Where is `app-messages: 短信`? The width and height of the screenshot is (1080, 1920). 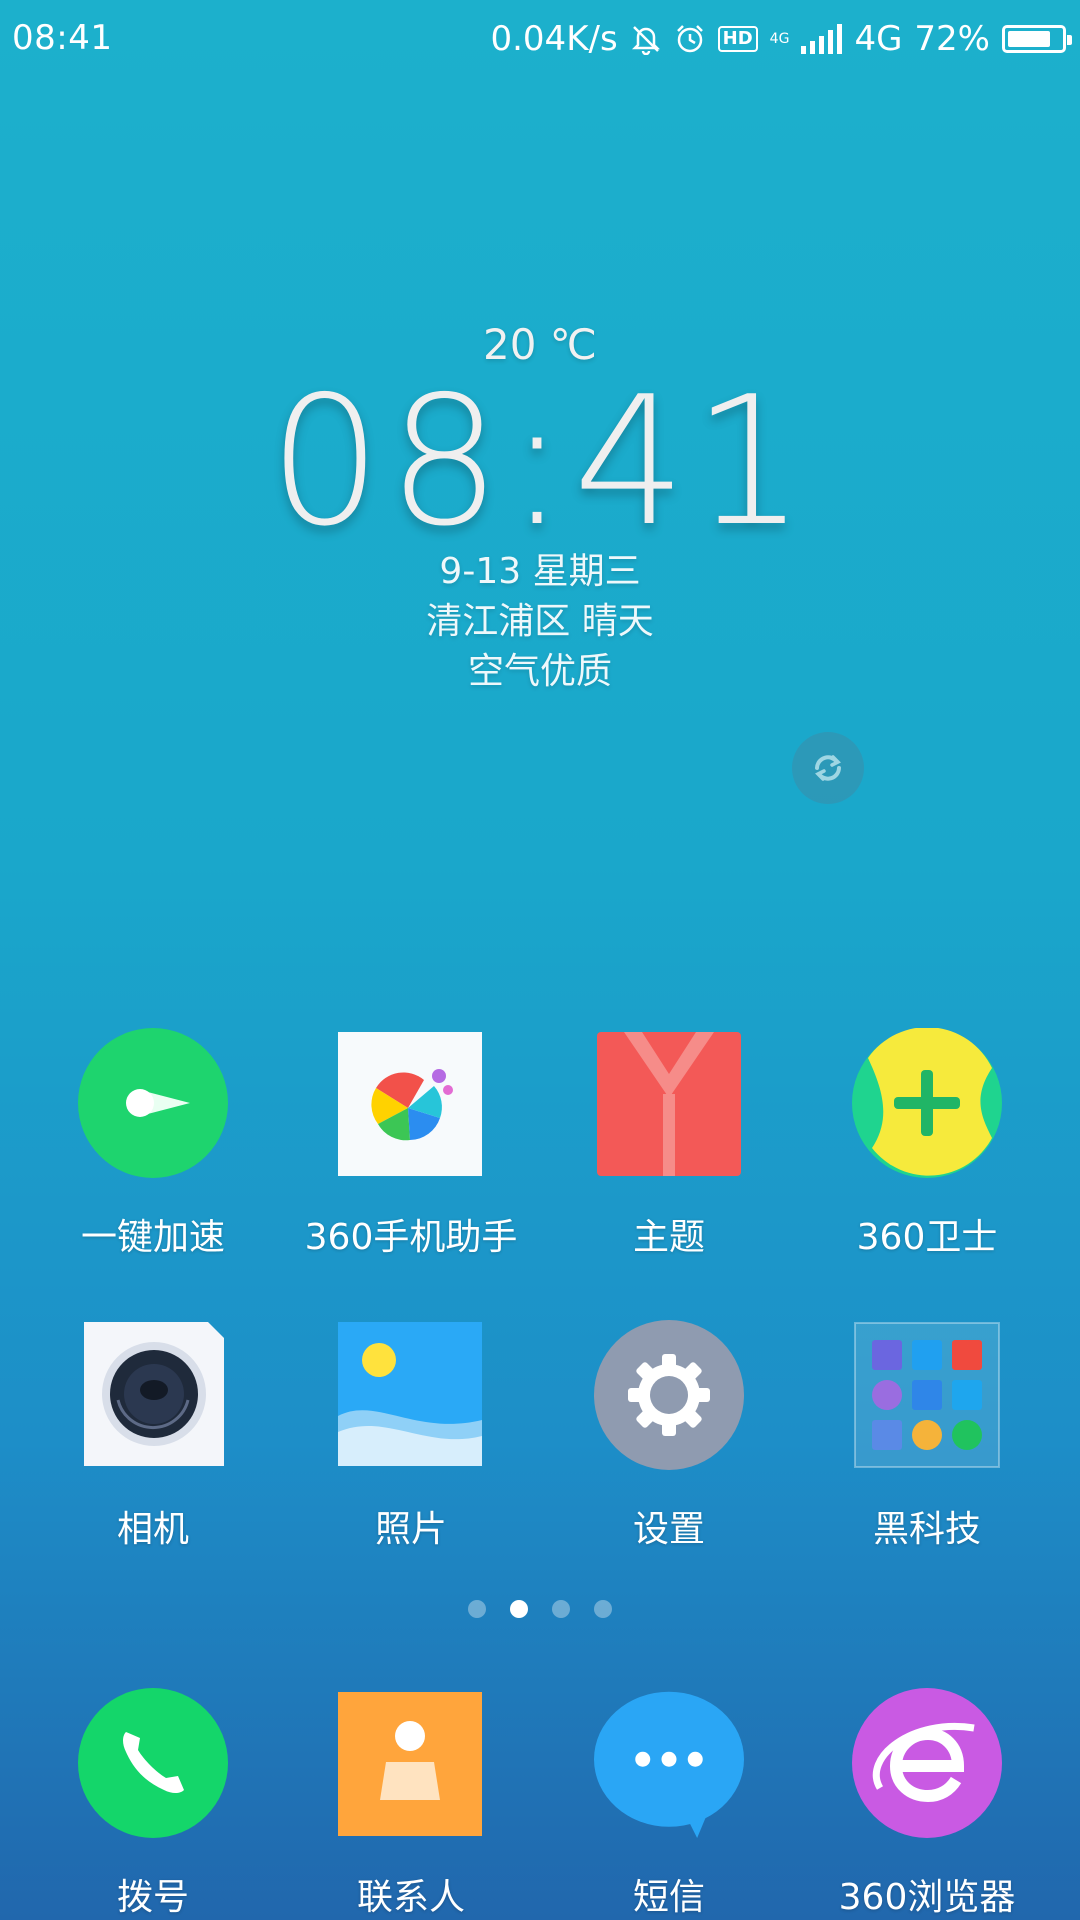 app-messages: 短信 is located at coordinates (669, 1804).